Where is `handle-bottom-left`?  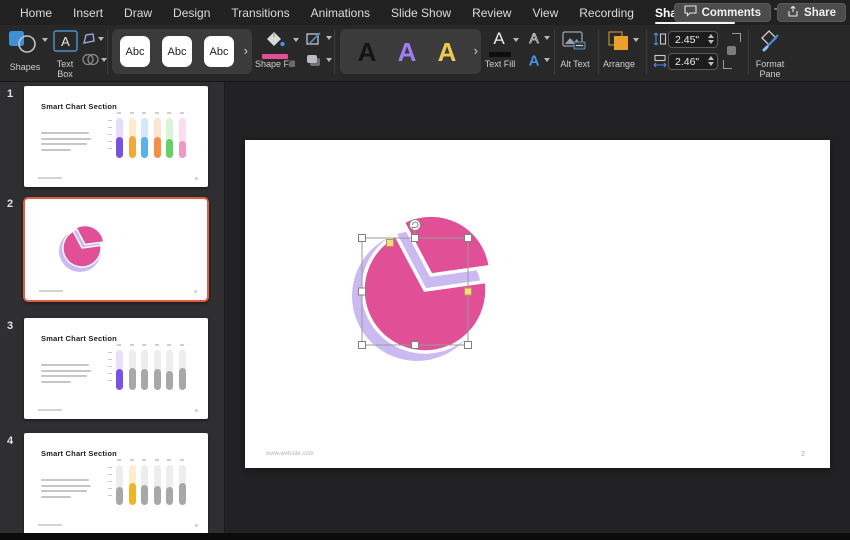 handle-bottom-left is located at coordinates (362, 345).